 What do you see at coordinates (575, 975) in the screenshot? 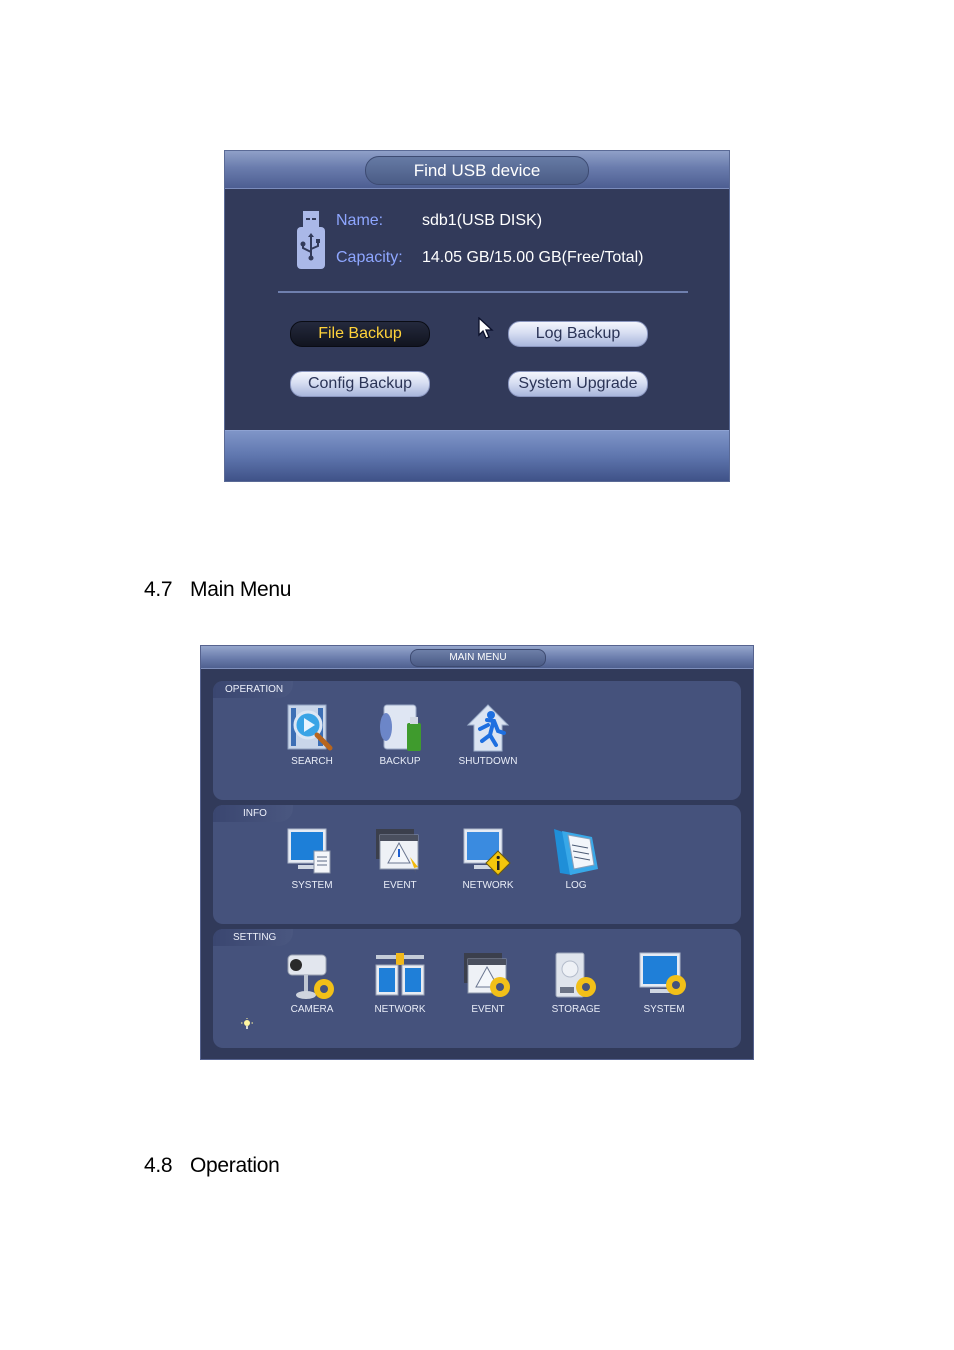
I see `storage-setting-icon` at bounding box center [575, 975].